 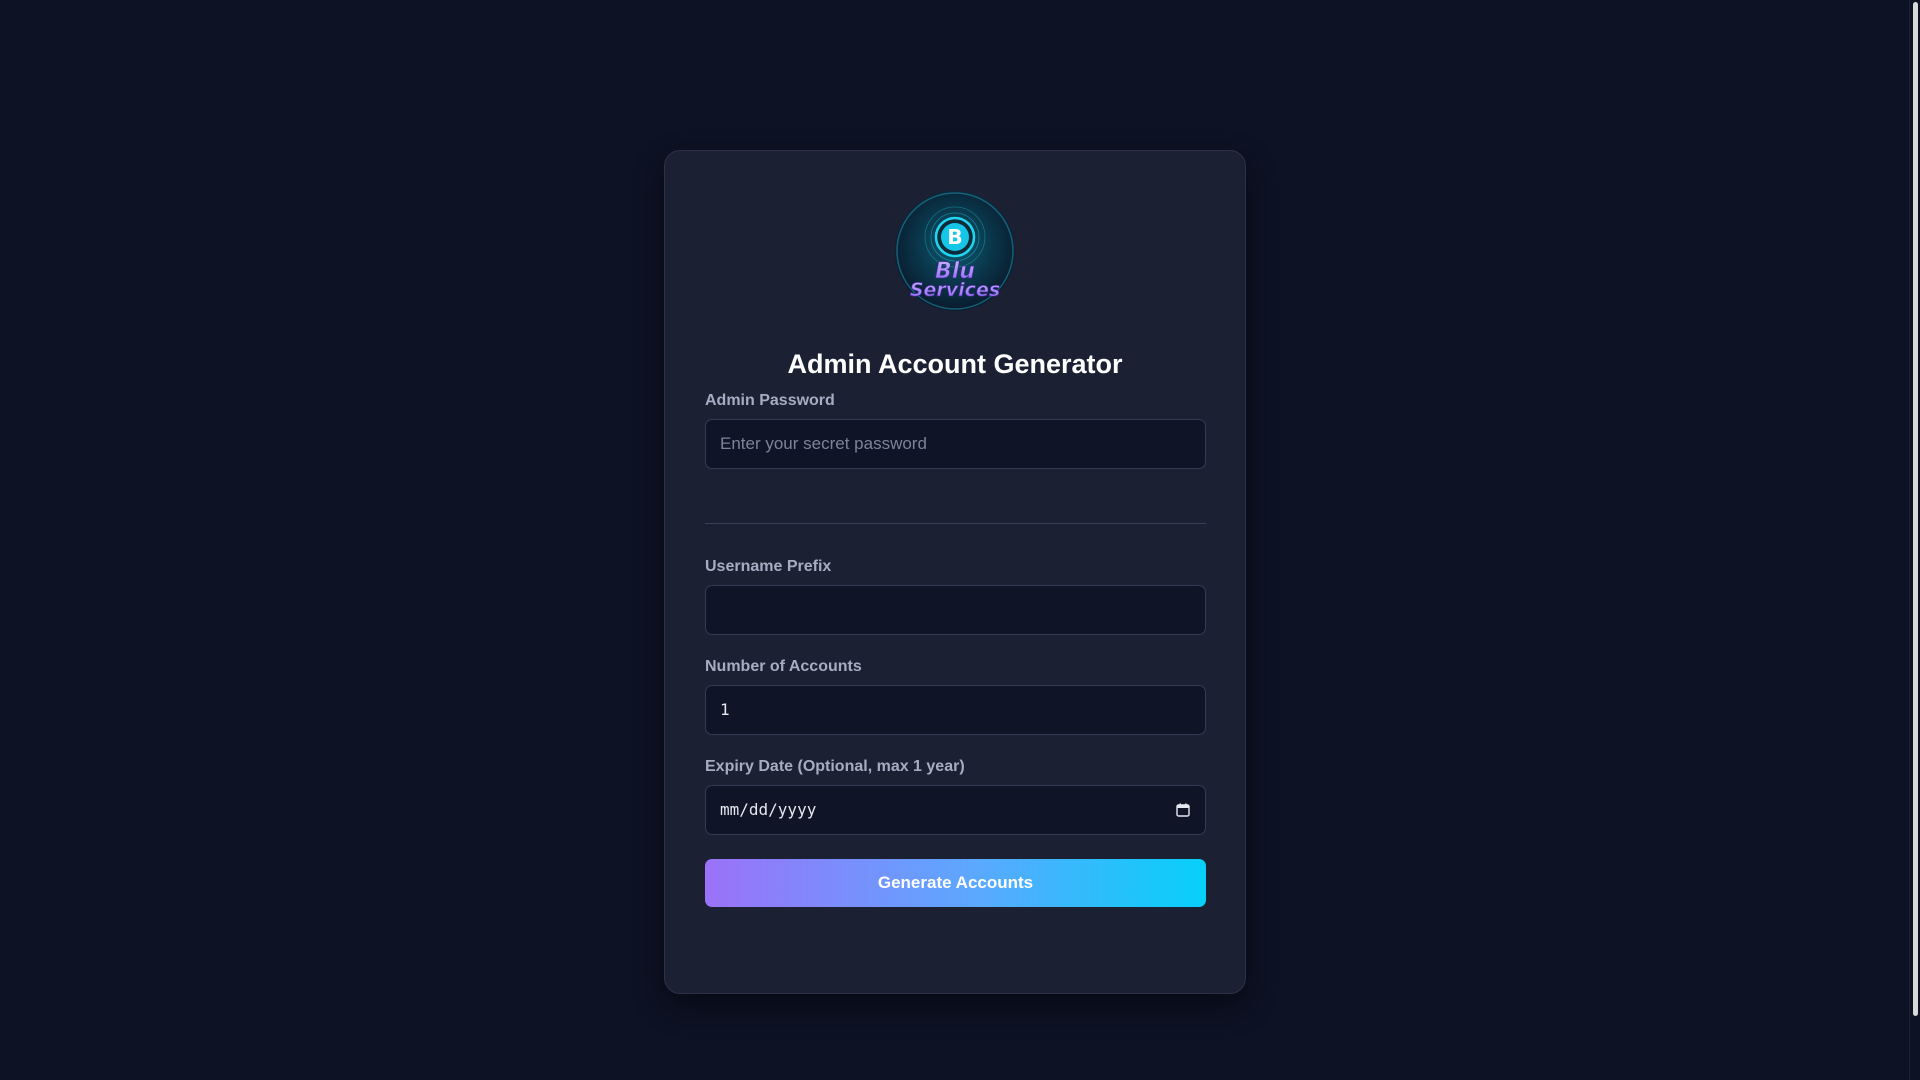 I want to click on username-prefix-input, so click(x=955, y=610).